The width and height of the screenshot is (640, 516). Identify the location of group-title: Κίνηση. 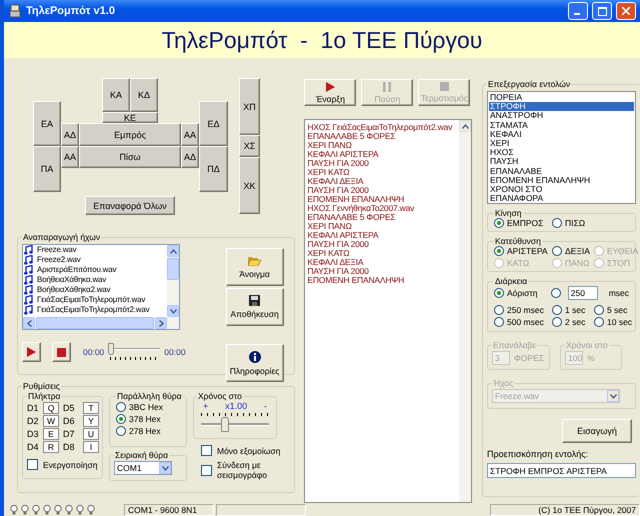
(508, 213).